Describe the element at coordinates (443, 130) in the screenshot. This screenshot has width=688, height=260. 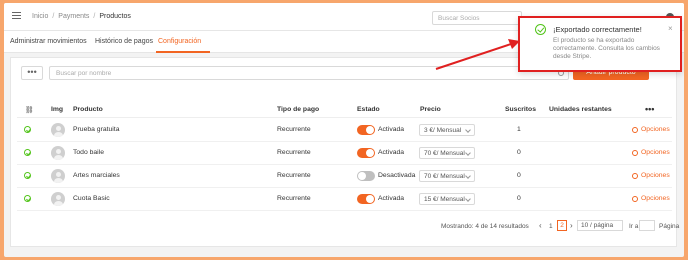
I see `price-value: 3 €/ Mensual` at that location.